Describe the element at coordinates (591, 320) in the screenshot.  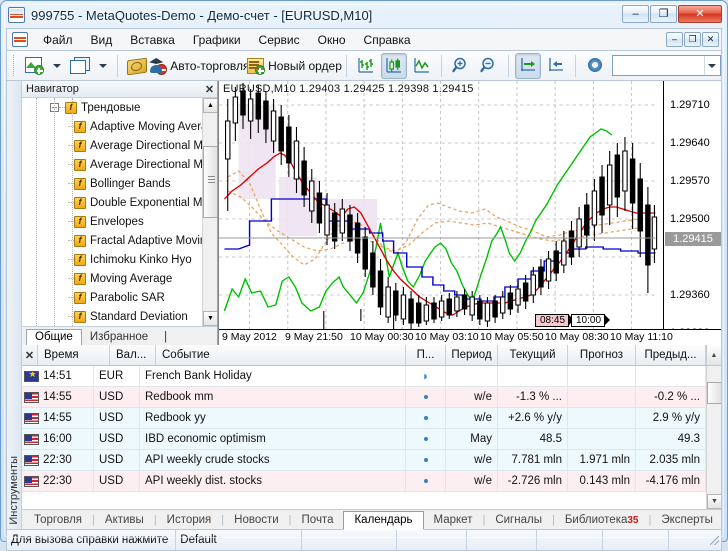
I see `crosshair-time-tag: 10:00` at that location.